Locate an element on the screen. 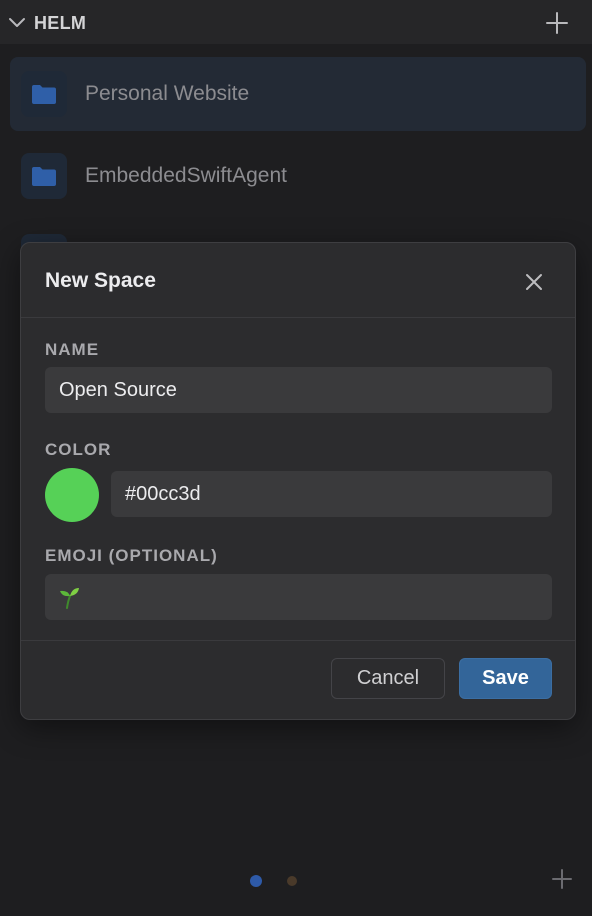 The width and height of the screenshot is (592, 916). section-title: HELM is located at coordinates (60, 23).